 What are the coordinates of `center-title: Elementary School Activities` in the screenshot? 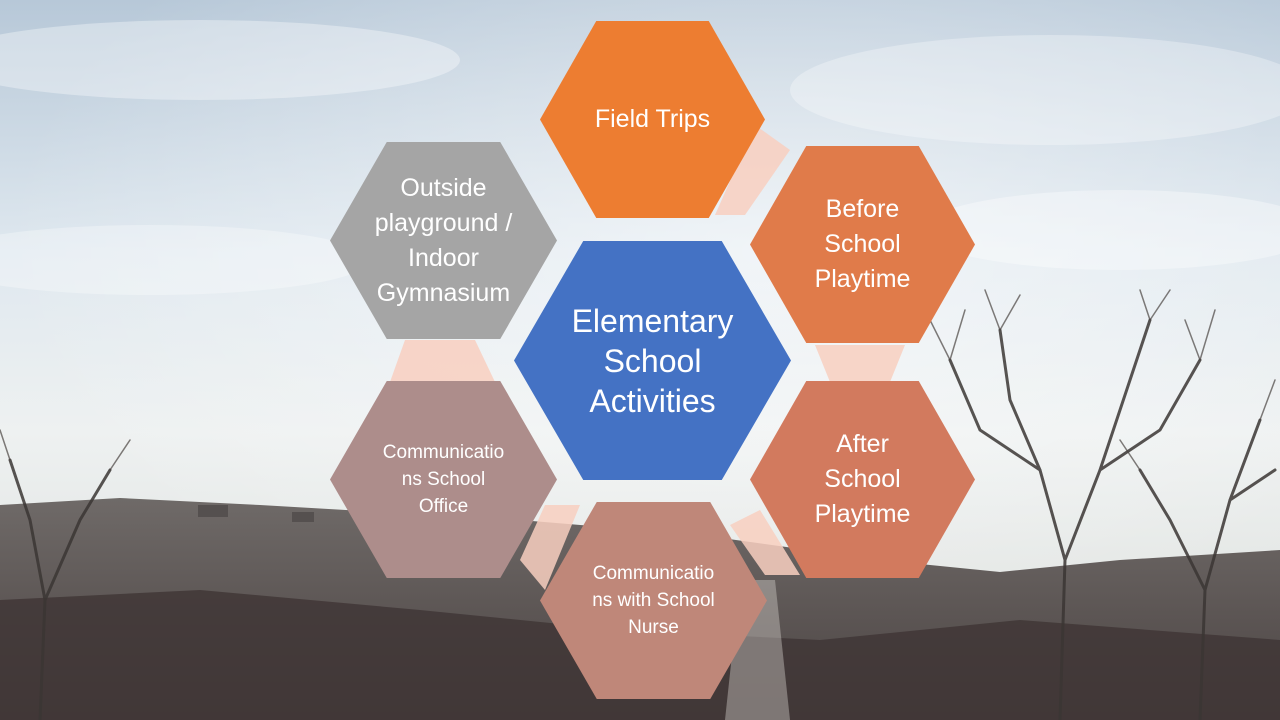 It's located at (652, 360).